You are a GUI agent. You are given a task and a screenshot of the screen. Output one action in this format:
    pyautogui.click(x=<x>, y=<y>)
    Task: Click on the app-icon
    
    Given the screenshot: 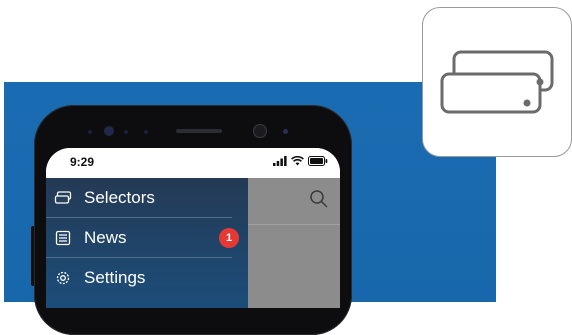 What is the action you would take?
    pyautogui.click(x=497, y=82)
    